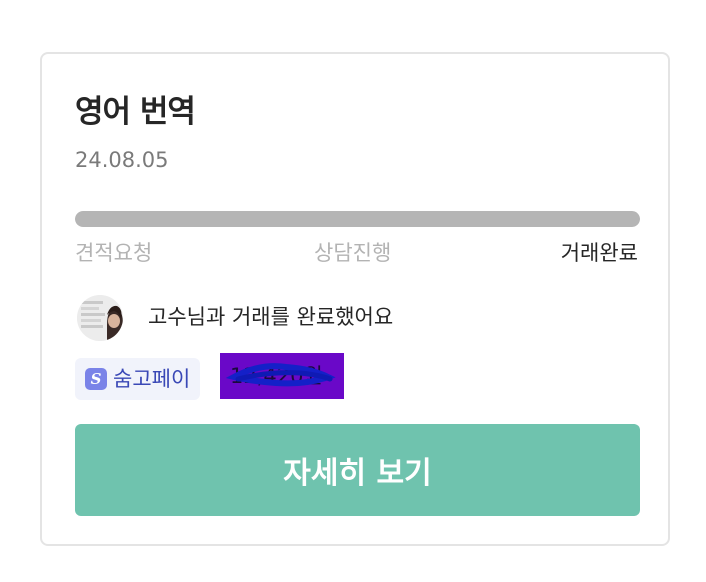 The image size is (706, 582). Describe the element at coordinates (353, 253) in the screenshot. I see `step-consultation: 상담진행` at that location.